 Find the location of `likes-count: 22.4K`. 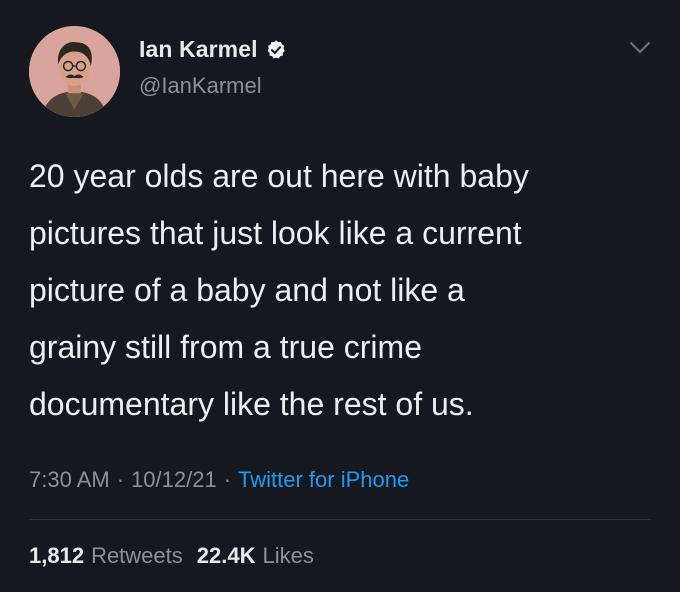

likes-count: 22.4K is located at coordinates (226, 555).